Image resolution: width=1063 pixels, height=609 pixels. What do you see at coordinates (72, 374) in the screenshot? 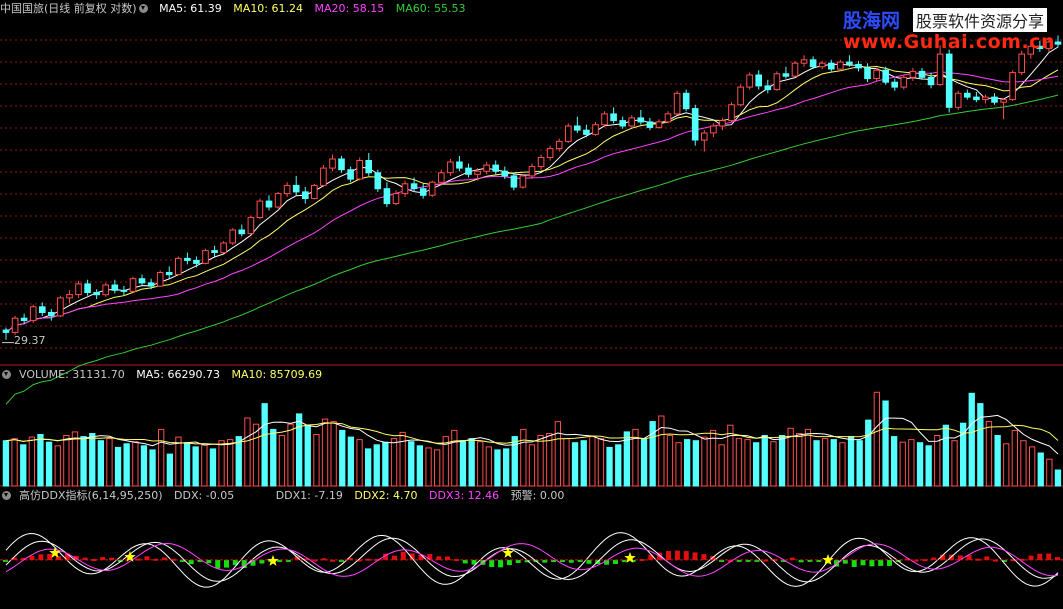
I see `volume-readout: VOLUME: 31131.70` at bounding box center [72, 374].